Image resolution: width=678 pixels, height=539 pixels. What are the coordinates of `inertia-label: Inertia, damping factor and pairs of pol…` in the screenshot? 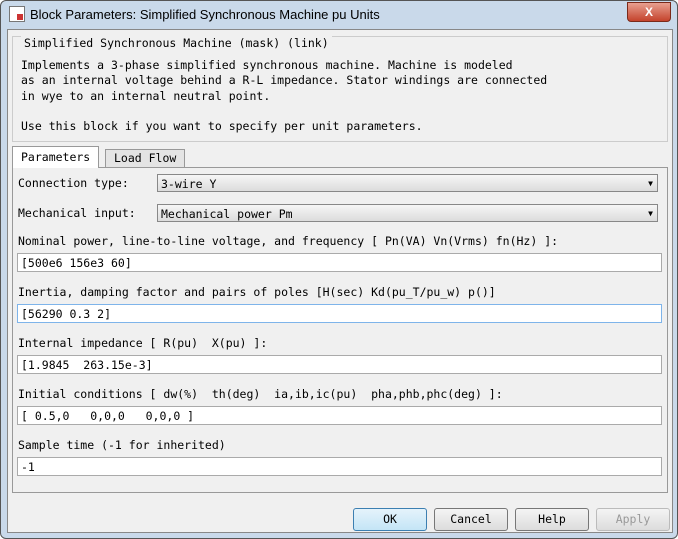 It's located at (257, 292).